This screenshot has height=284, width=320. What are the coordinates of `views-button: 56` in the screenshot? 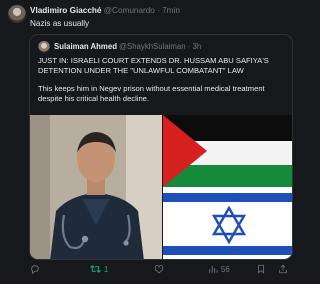 It's located at (219, 269).